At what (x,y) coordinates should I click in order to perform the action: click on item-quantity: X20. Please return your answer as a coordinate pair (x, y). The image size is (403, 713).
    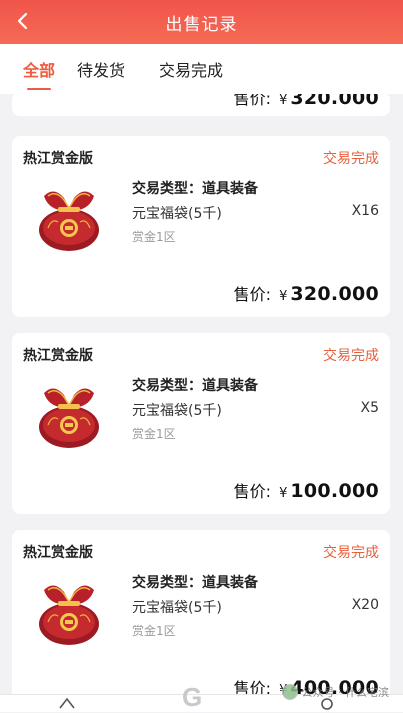
    Looking at the image, I should click on (365, 605).